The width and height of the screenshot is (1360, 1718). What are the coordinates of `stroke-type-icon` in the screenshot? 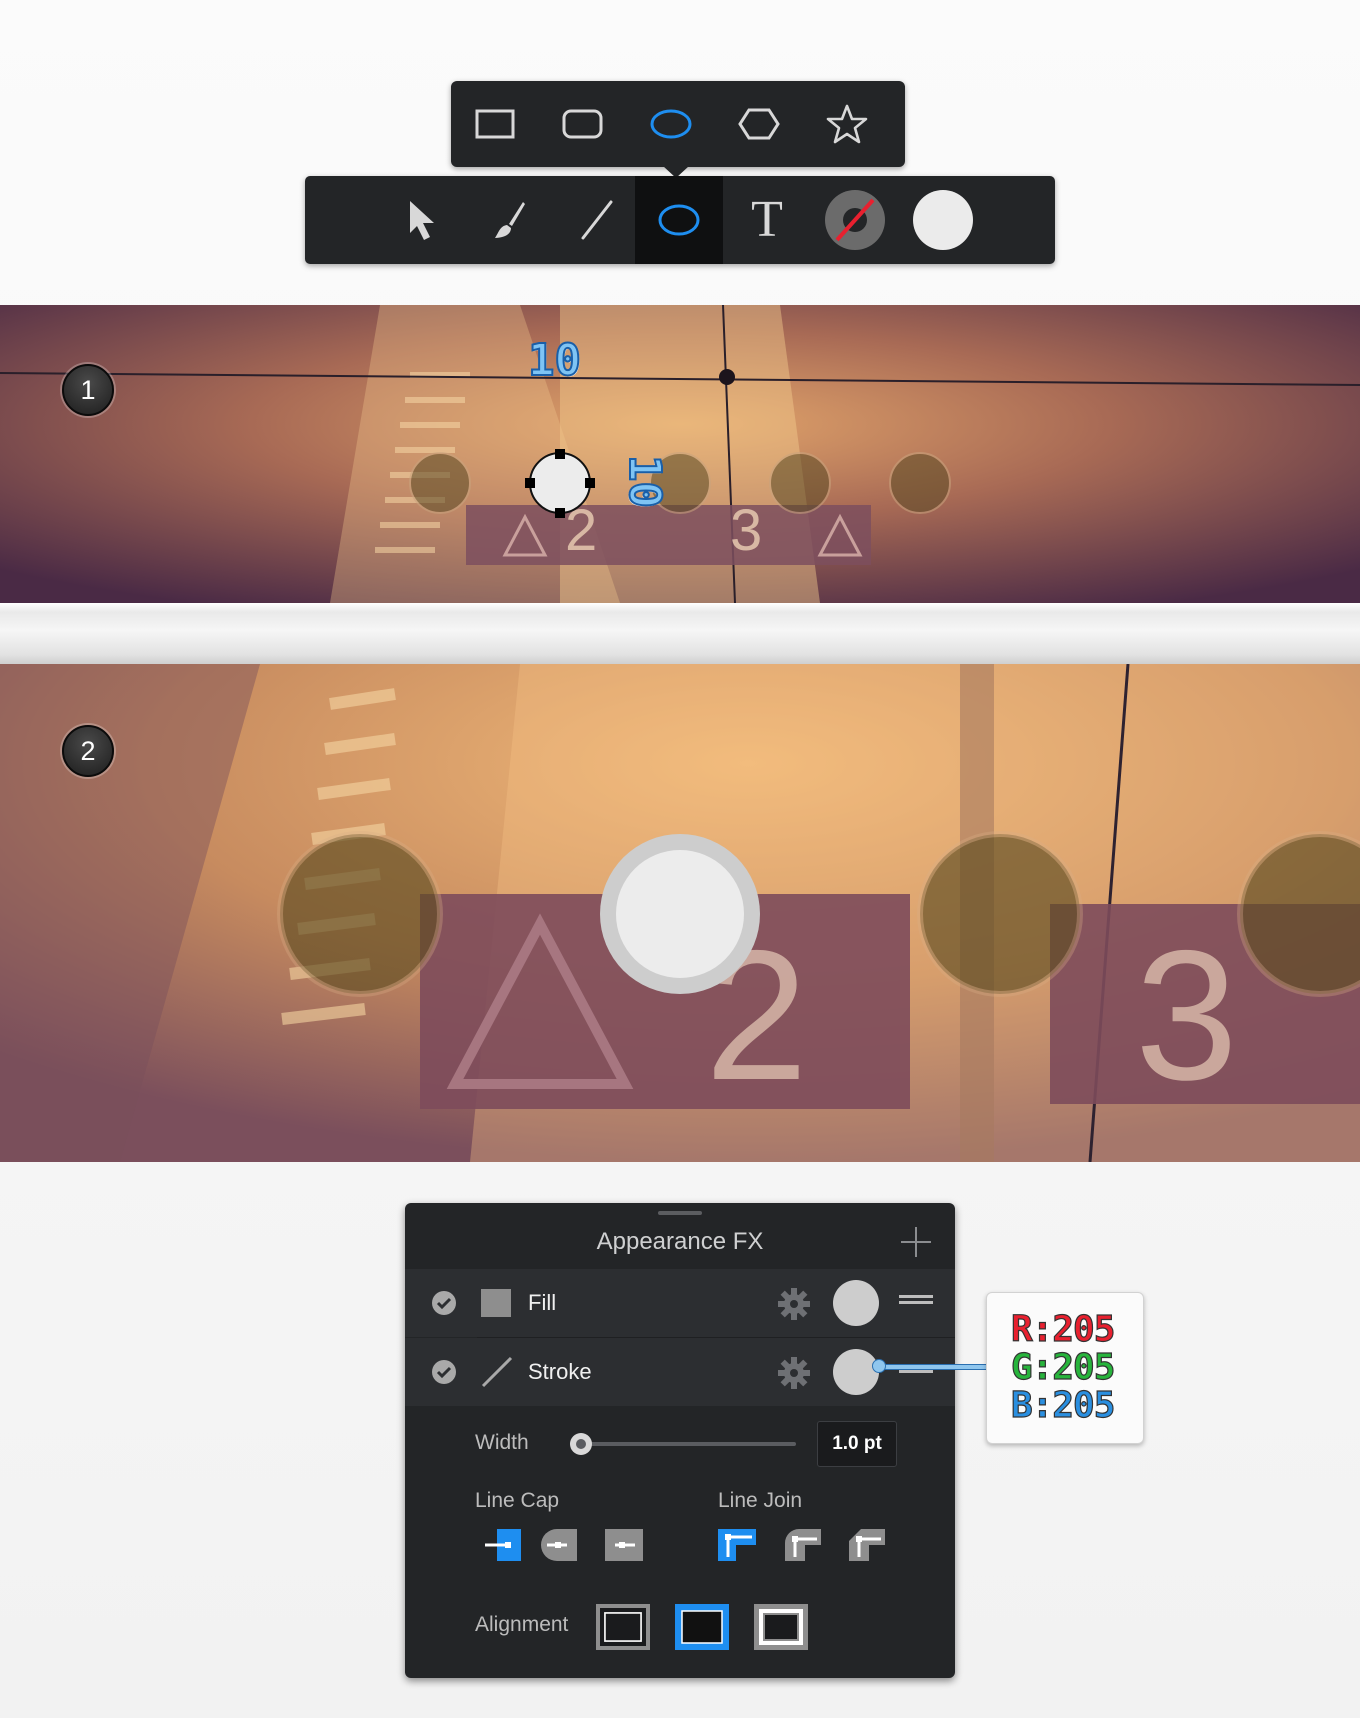 It's located at (497, 1372).